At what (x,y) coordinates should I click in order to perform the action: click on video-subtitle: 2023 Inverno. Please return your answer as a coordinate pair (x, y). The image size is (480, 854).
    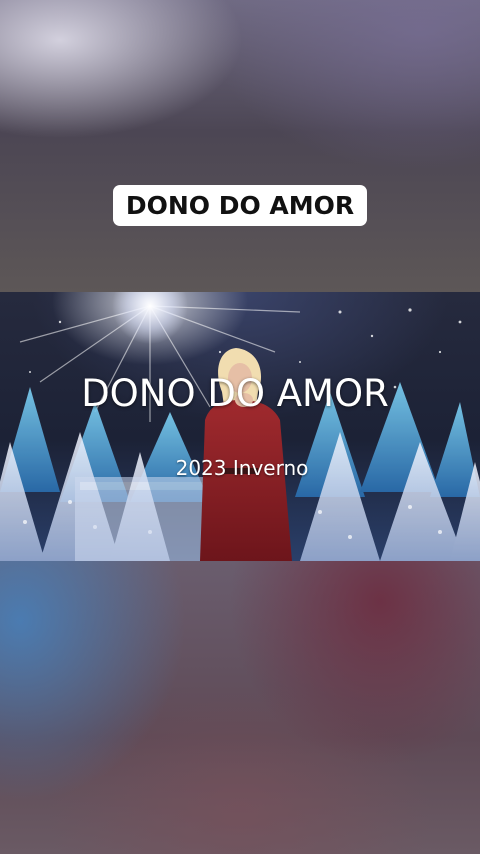
    Looking at the image, I should click on (242, 468).